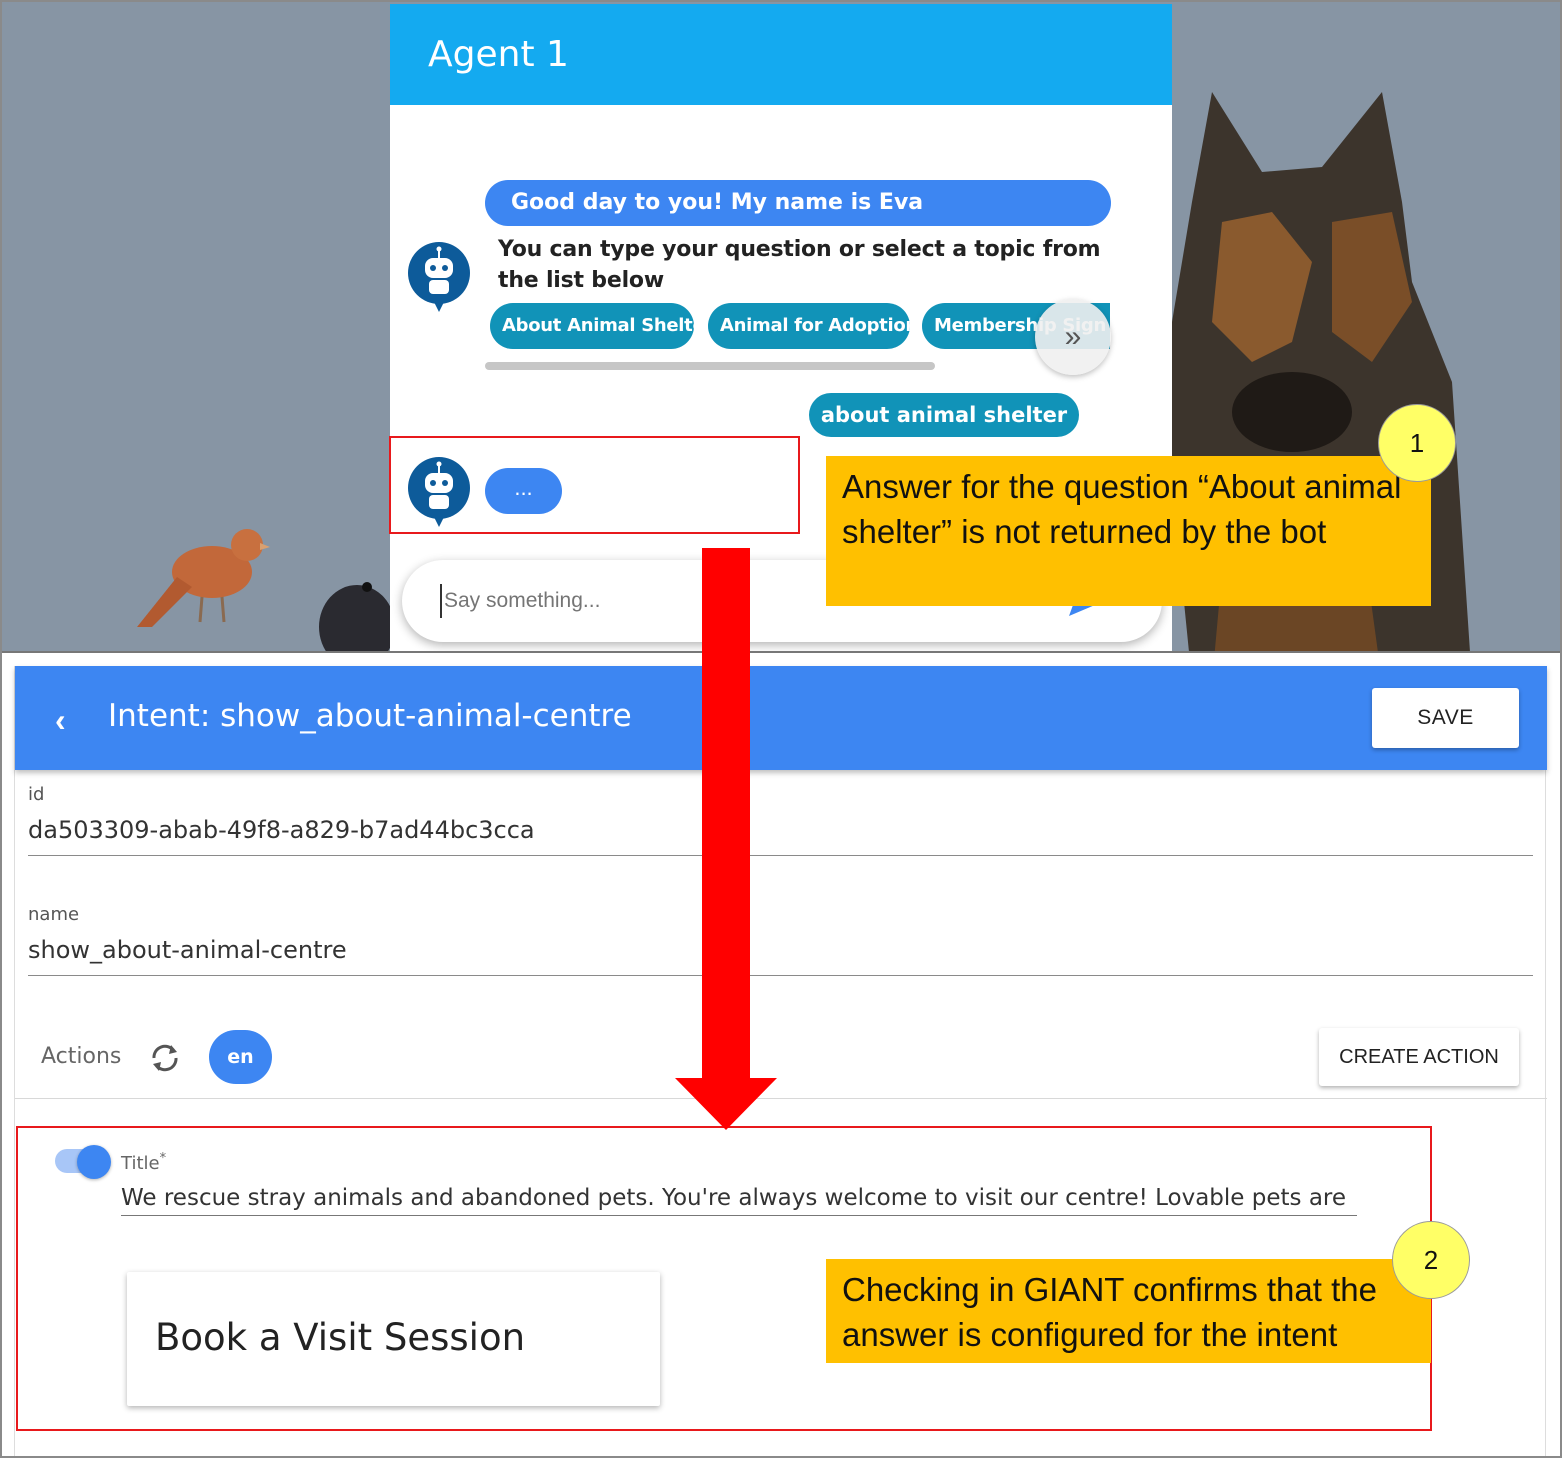 This screenshot has width=1562, height=1458. What do you see at coordinates (781, 54) in the screenshot?
I see `chat-header: Agent 1` at bounding box center [781, 54].